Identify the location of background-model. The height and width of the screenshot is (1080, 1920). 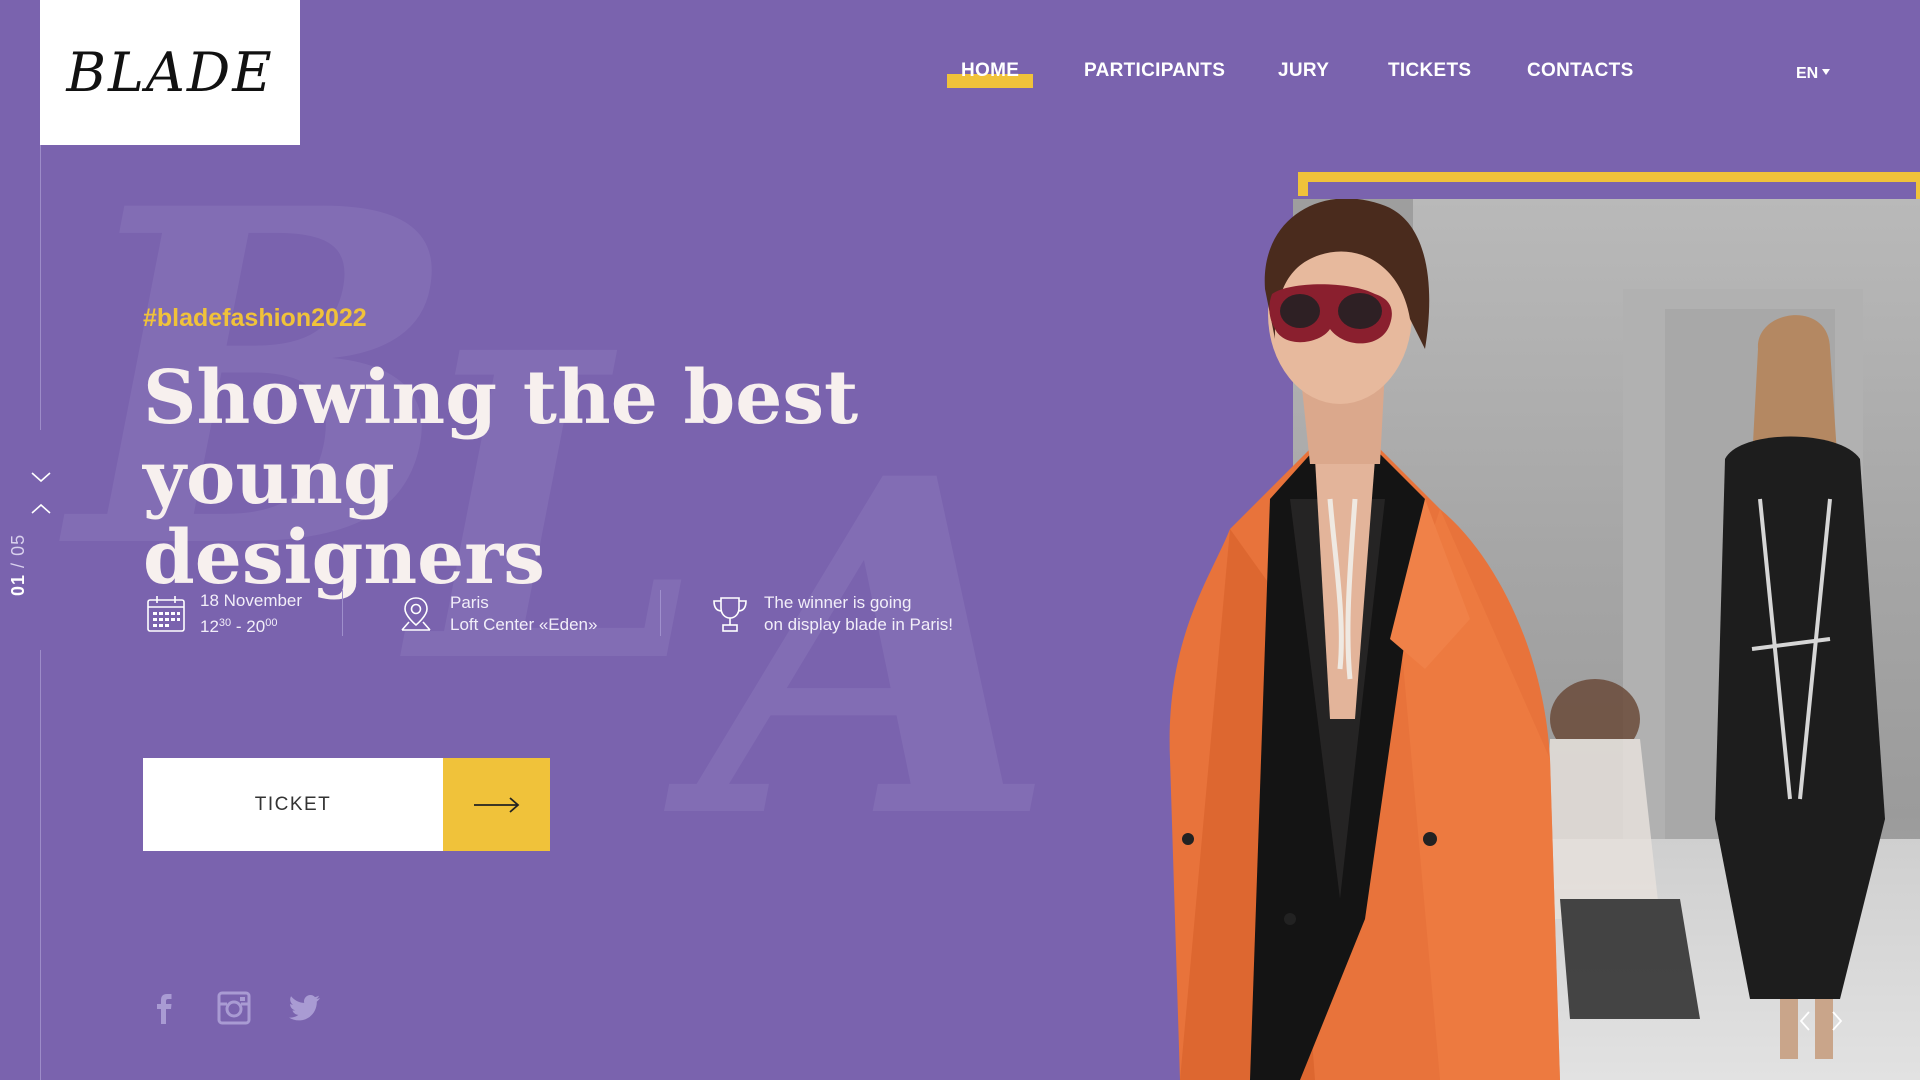
(1800, 687).